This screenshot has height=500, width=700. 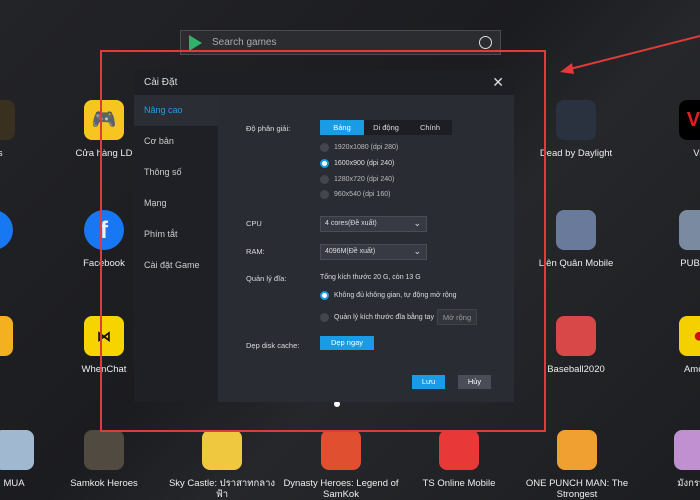 I want to click on annotation-arrow-icon, so click(x=630, y=54).